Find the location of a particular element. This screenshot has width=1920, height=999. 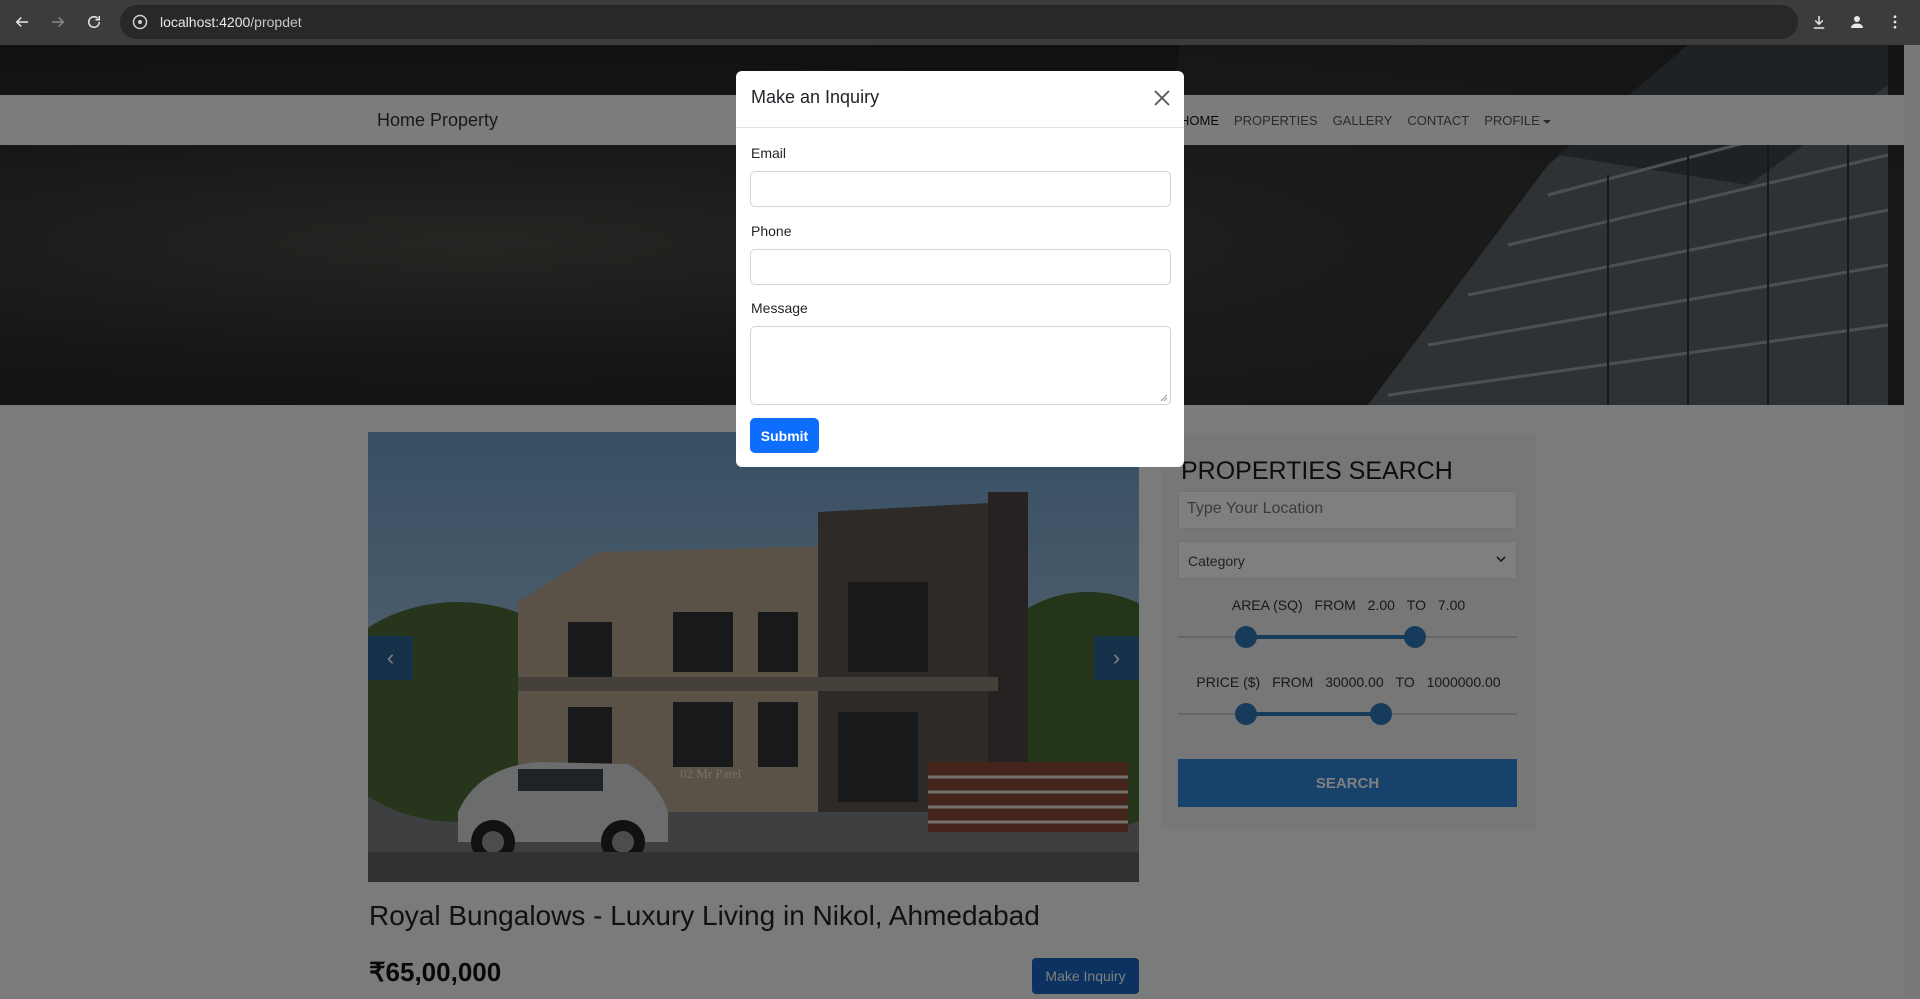

more-menu-icon is located at coordinates (1895, 22).